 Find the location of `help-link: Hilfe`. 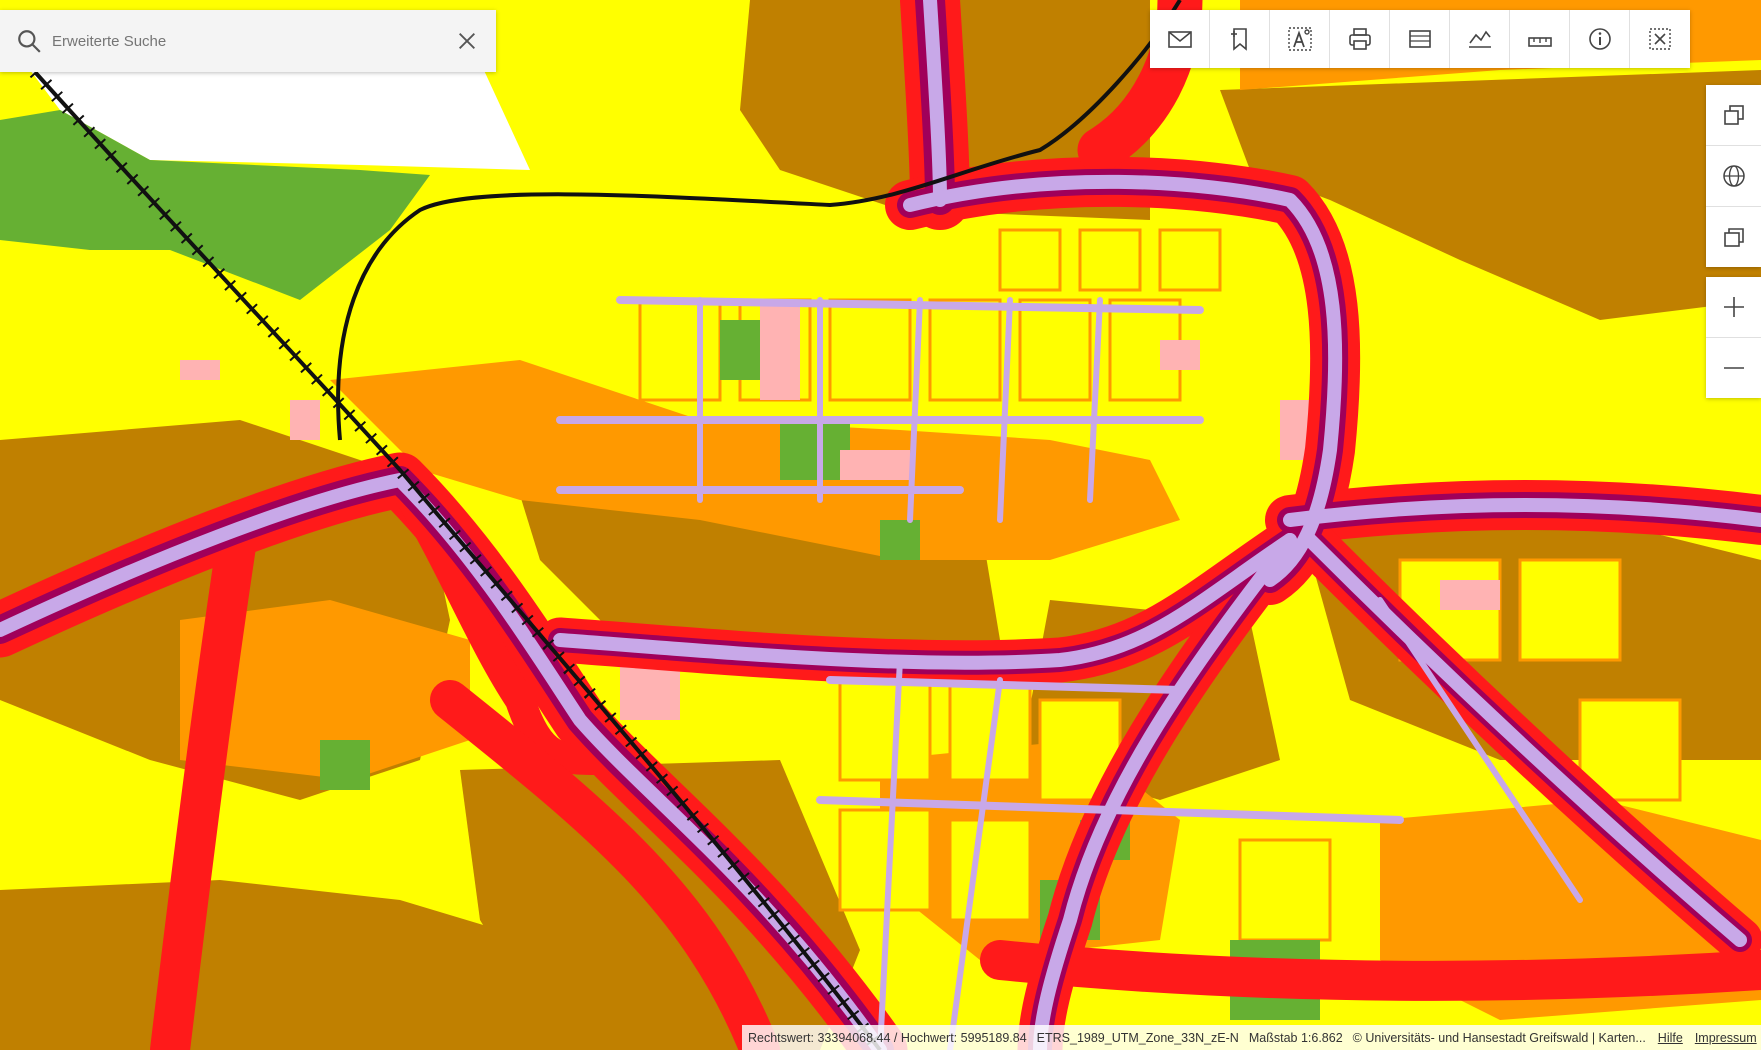

help-link: Hilfe is located at coordinates (1670, 1038).